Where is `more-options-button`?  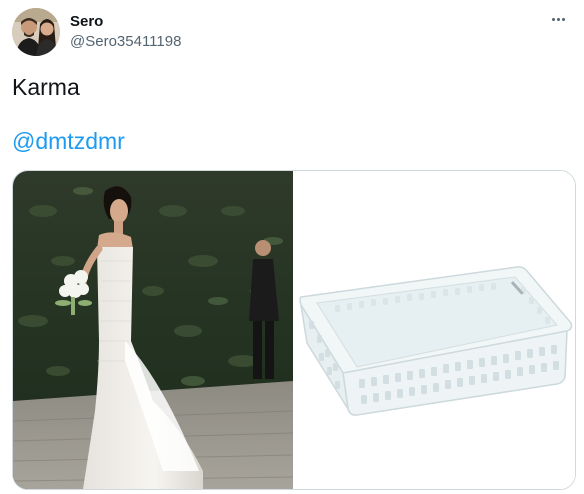 more-options-button is located at coordinates (558, 20).